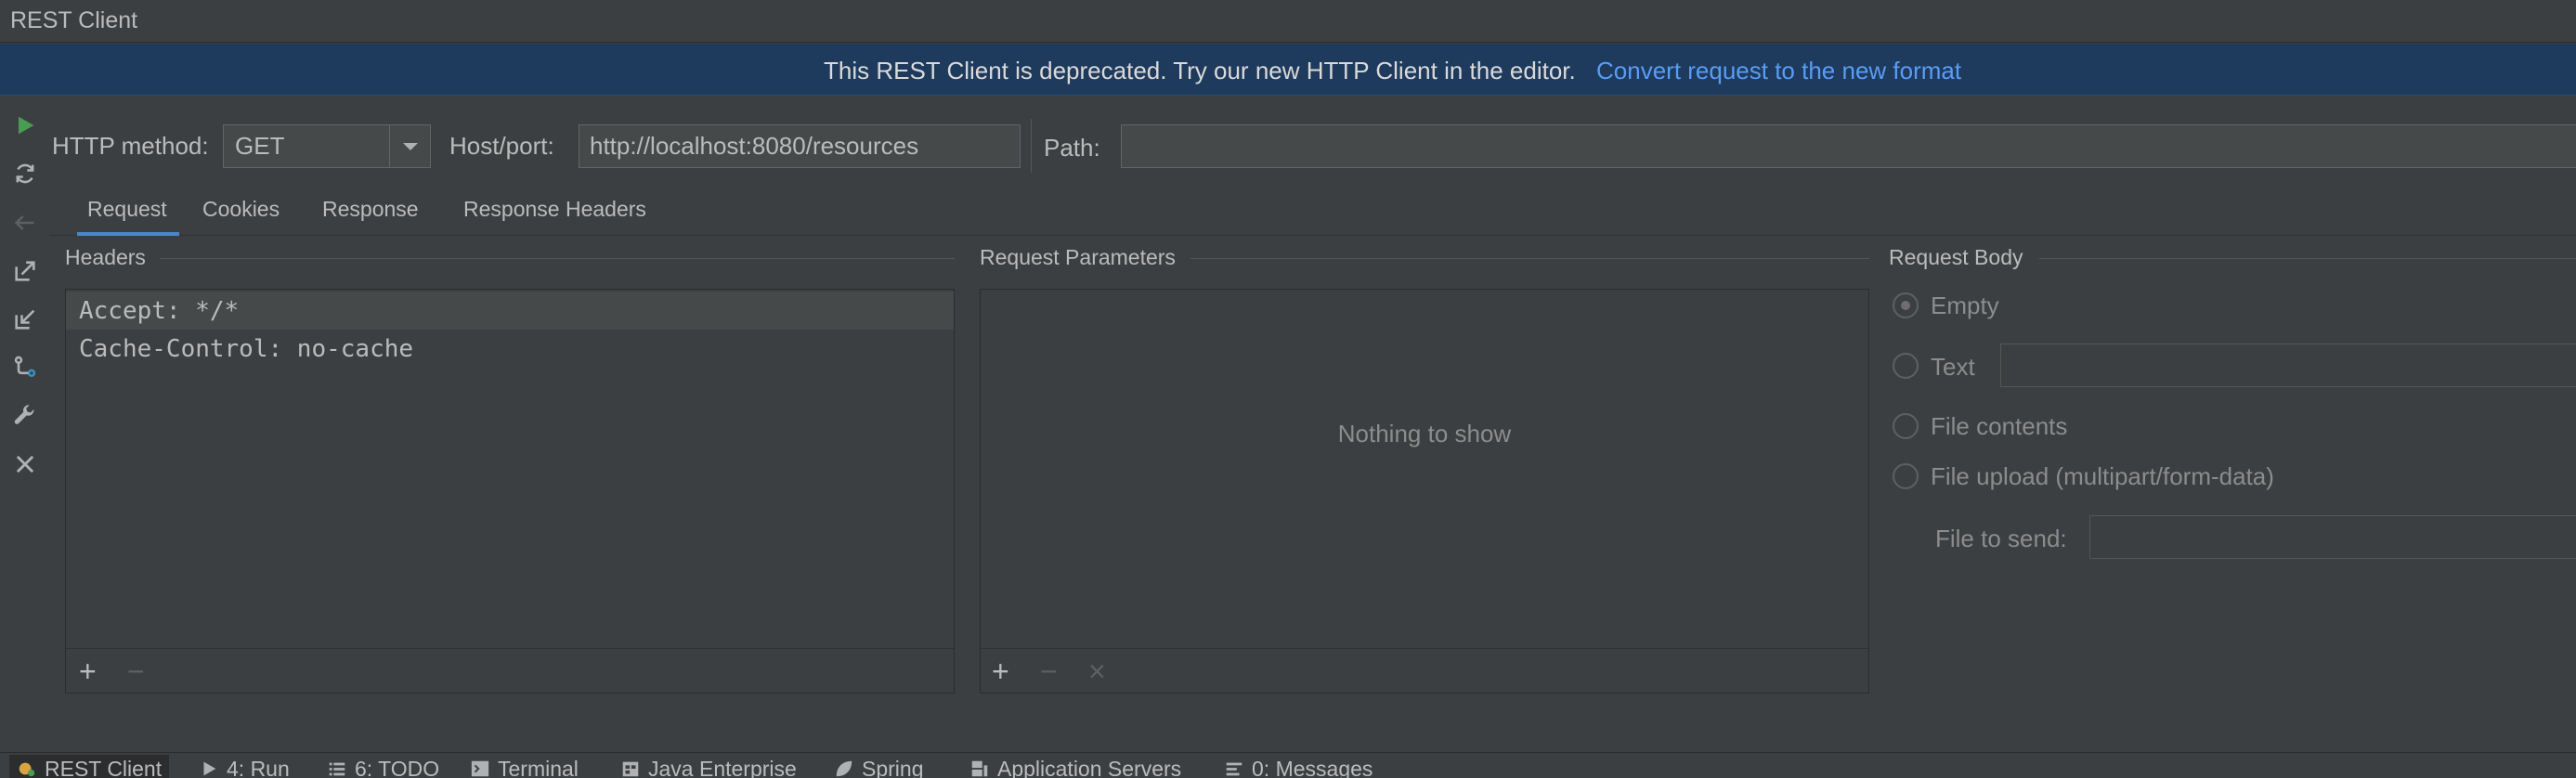 This screenshot has width=2576, height=778. What do you see at coordinates (480, 769) in the screenshot?
I see `terminal-icon` at bounding box center [480, 769].